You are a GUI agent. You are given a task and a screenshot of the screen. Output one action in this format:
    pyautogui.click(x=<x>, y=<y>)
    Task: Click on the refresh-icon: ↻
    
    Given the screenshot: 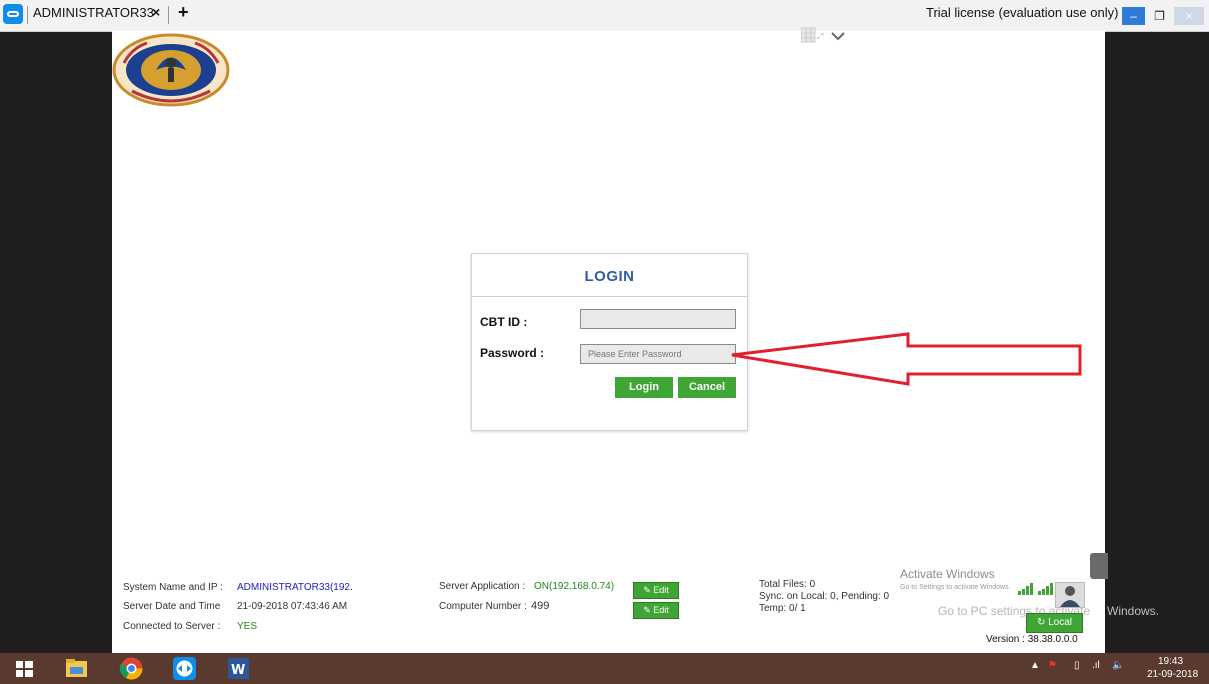 What is the action you would take?
    pyautogui.click(x=1041, y=622)
    